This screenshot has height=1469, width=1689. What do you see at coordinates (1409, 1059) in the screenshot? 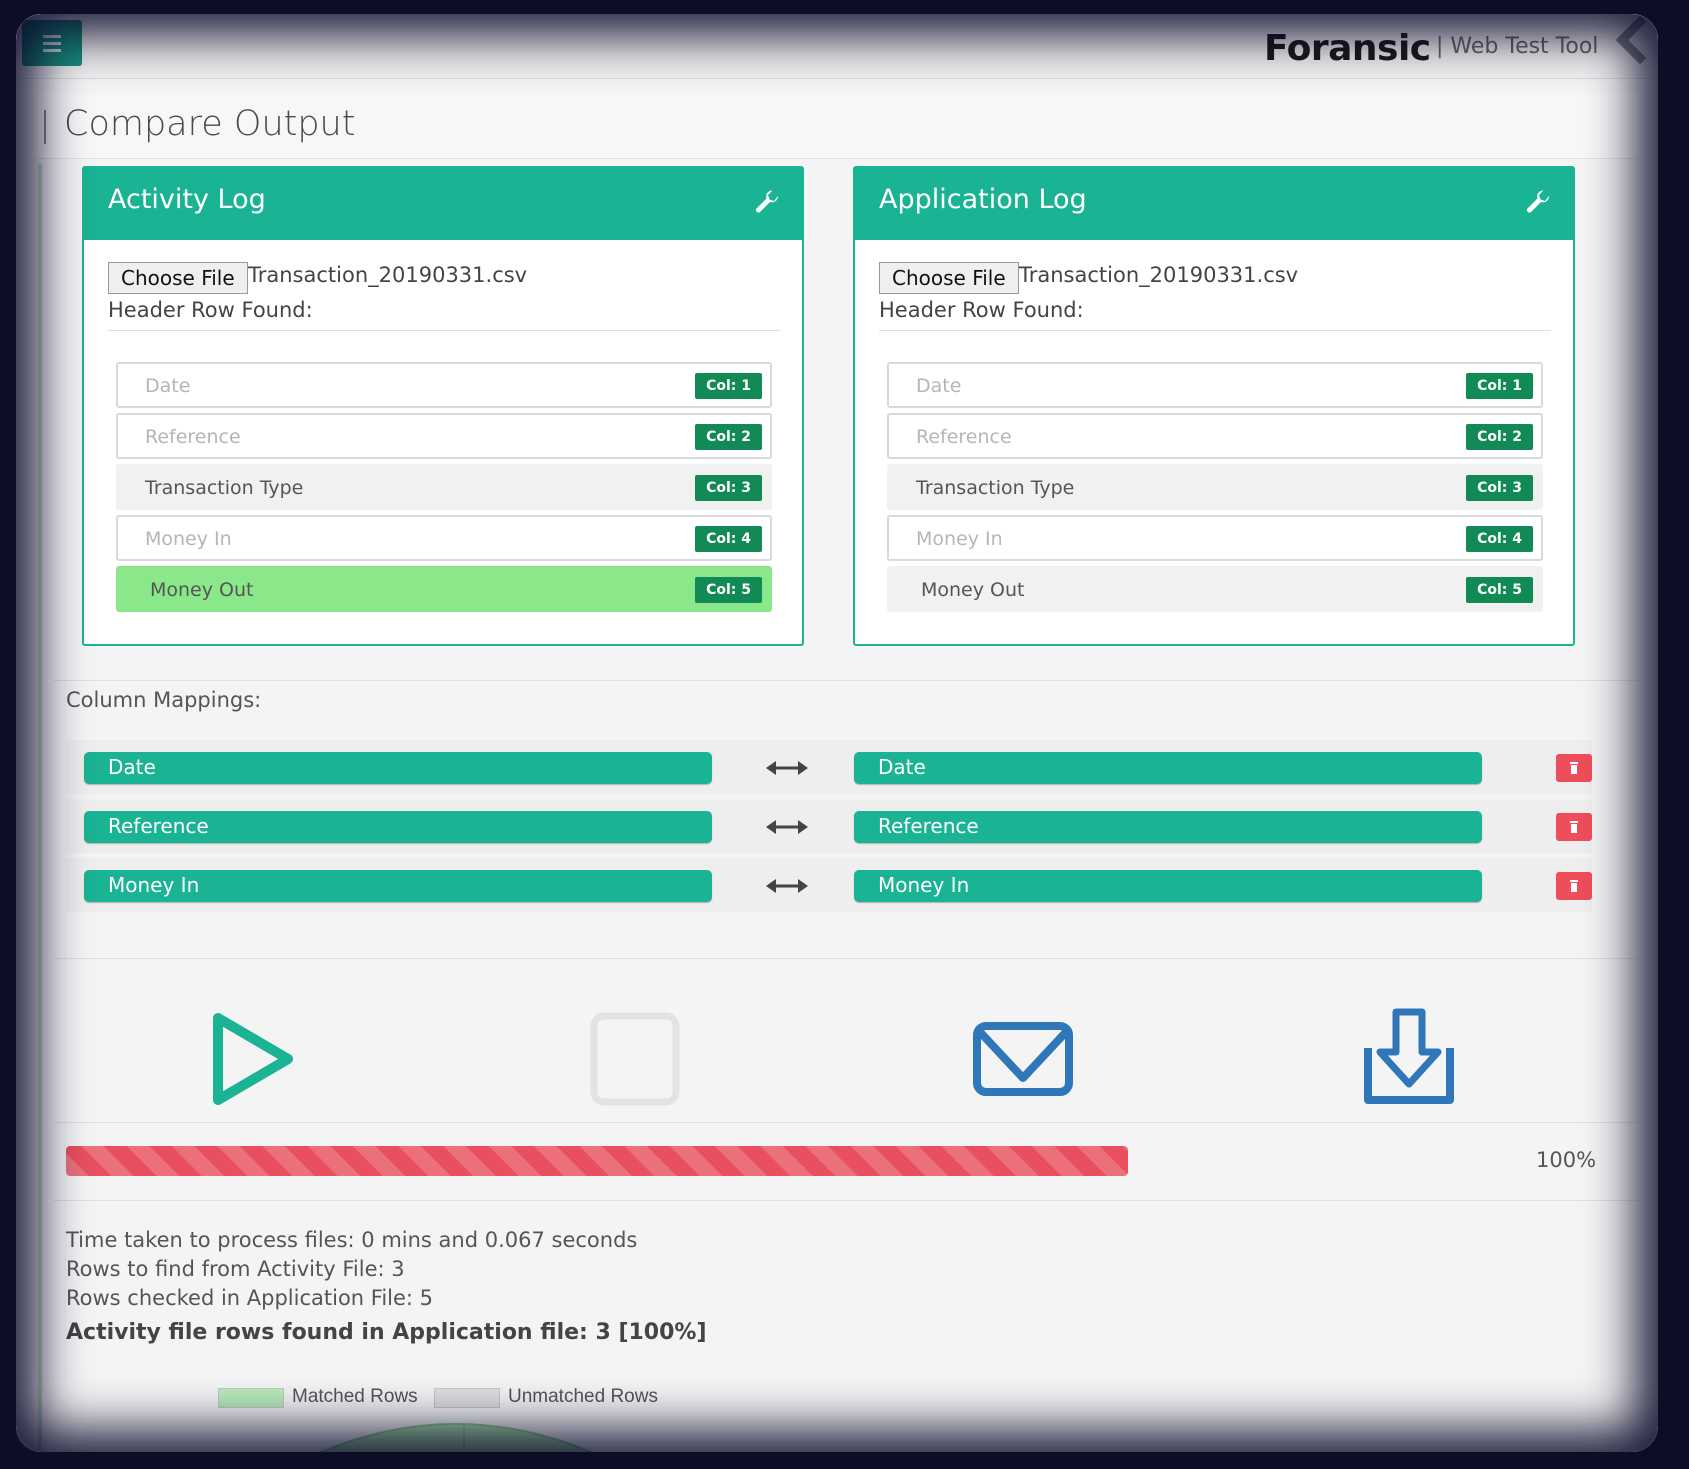
I see `download-icon` at bounding box center [1409, 1059].